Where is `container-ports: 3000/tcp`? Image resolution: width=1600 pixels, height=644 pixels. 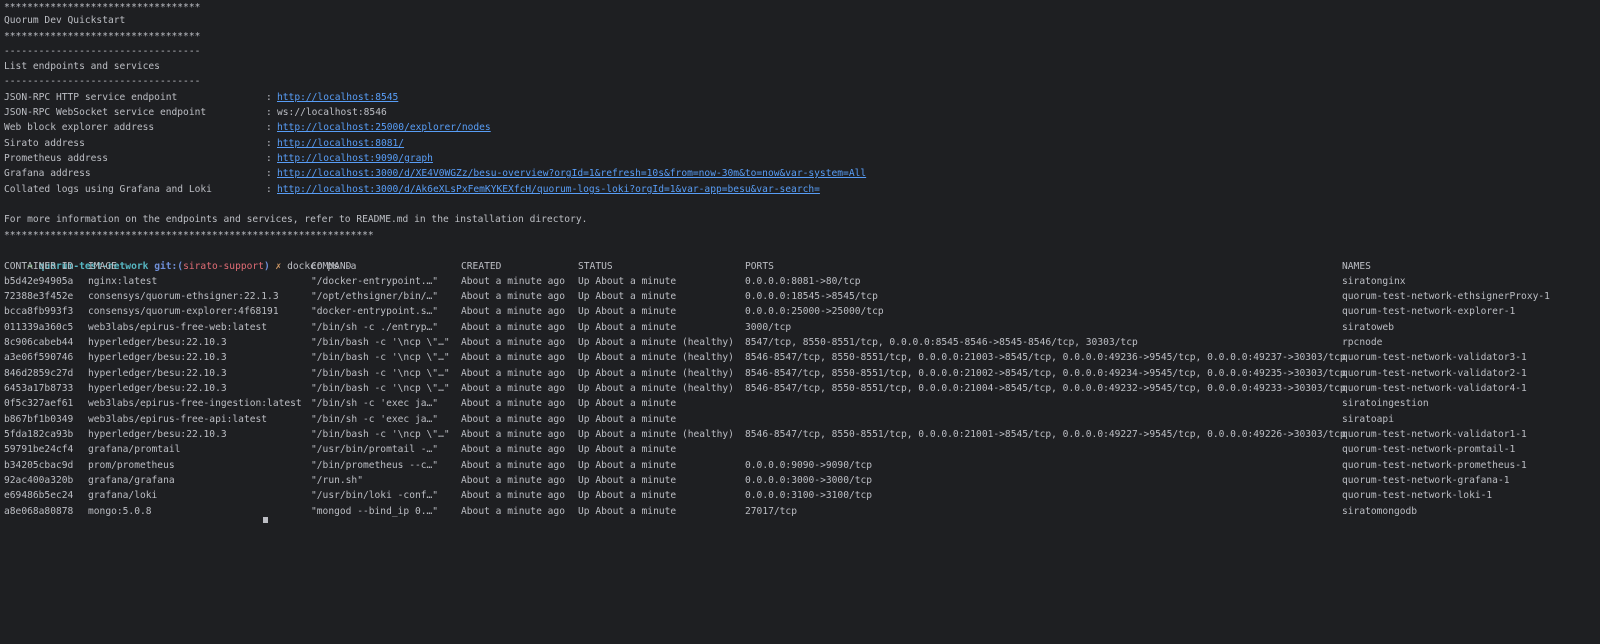 container-ports: 3000/tcp is located at coordinates (768, 327).